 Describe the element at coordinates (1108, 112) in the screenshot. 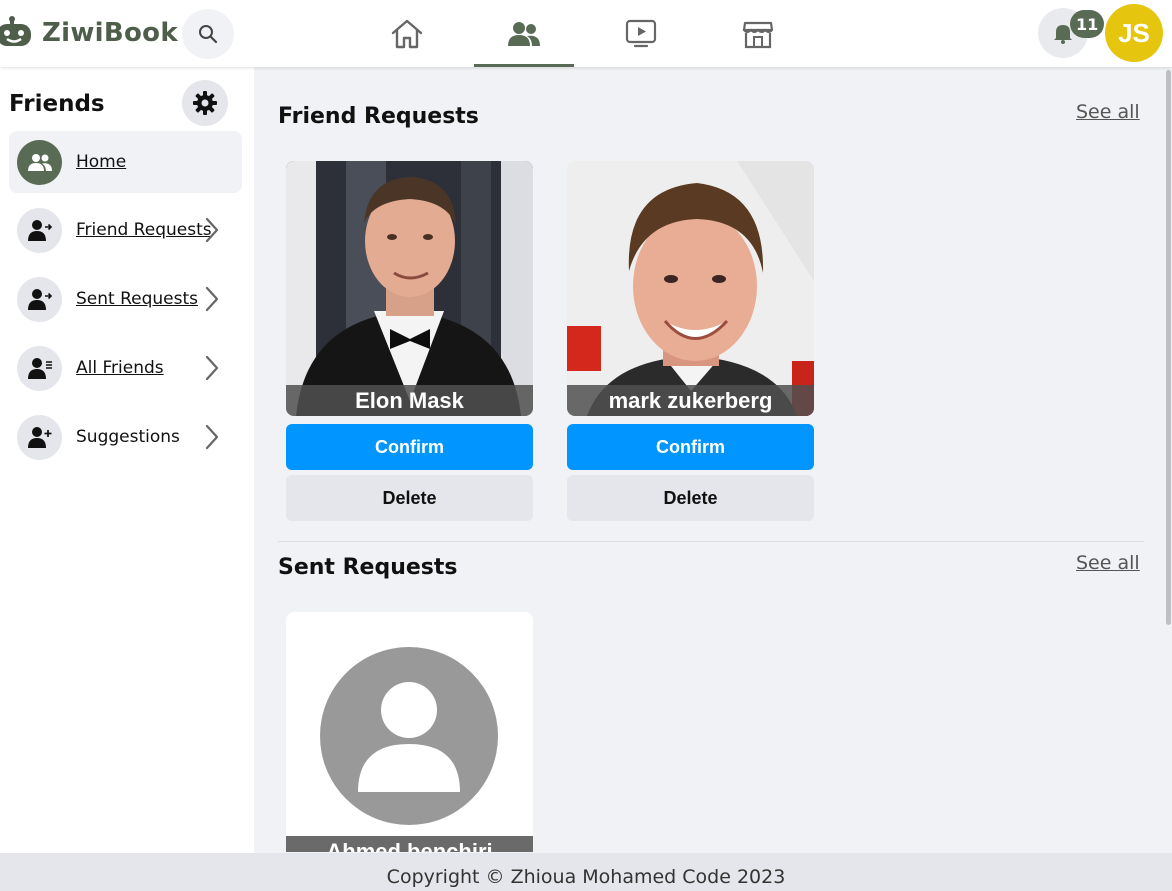

I see `see-all-friend-requests-link: See all` at that location.